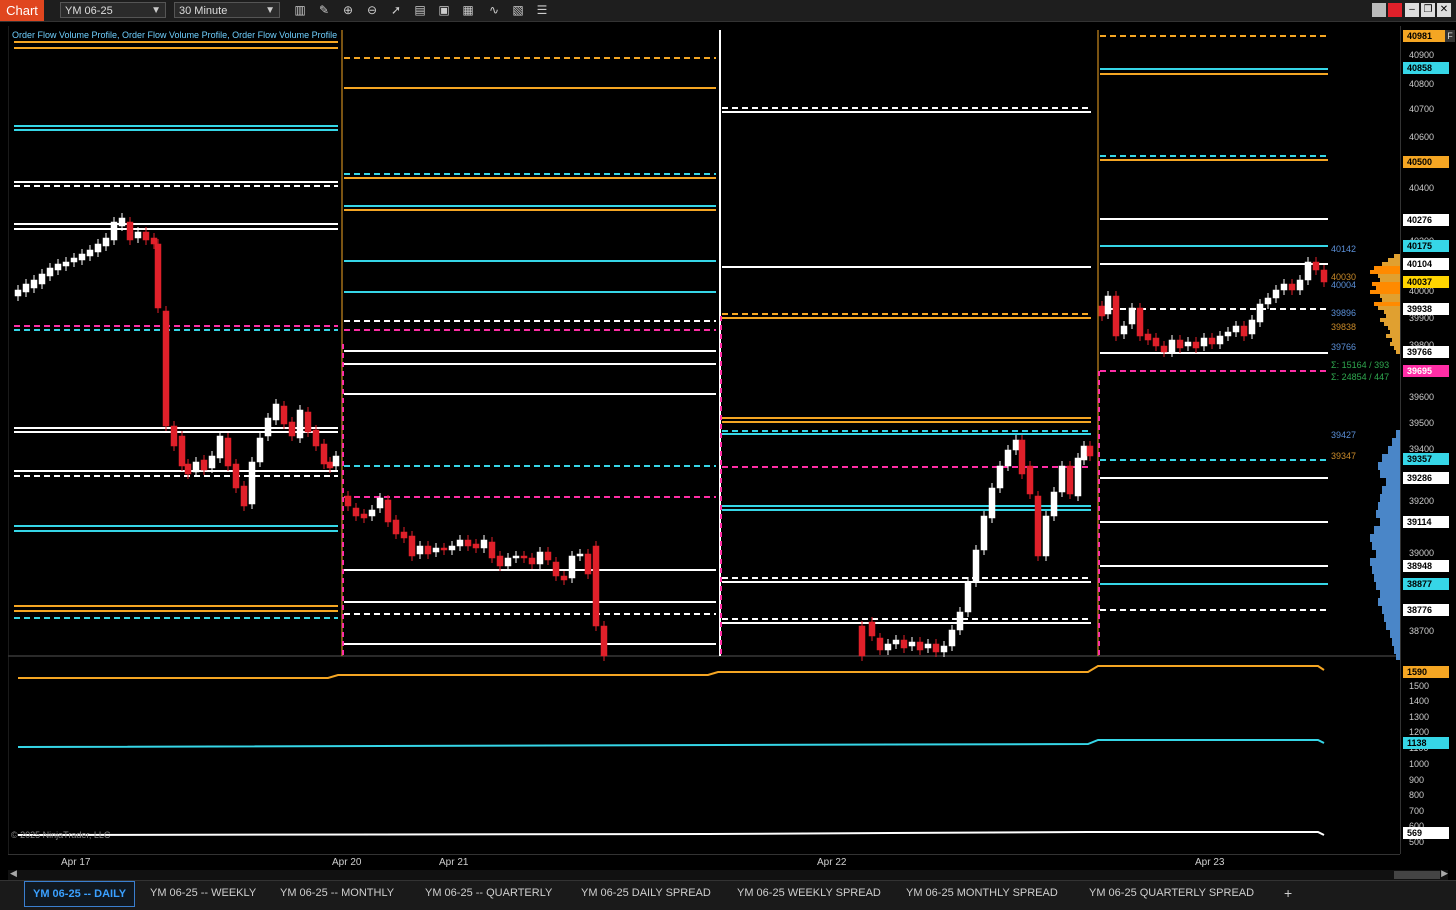  I want to click on price-marker: 40037, so click(1426, 282).